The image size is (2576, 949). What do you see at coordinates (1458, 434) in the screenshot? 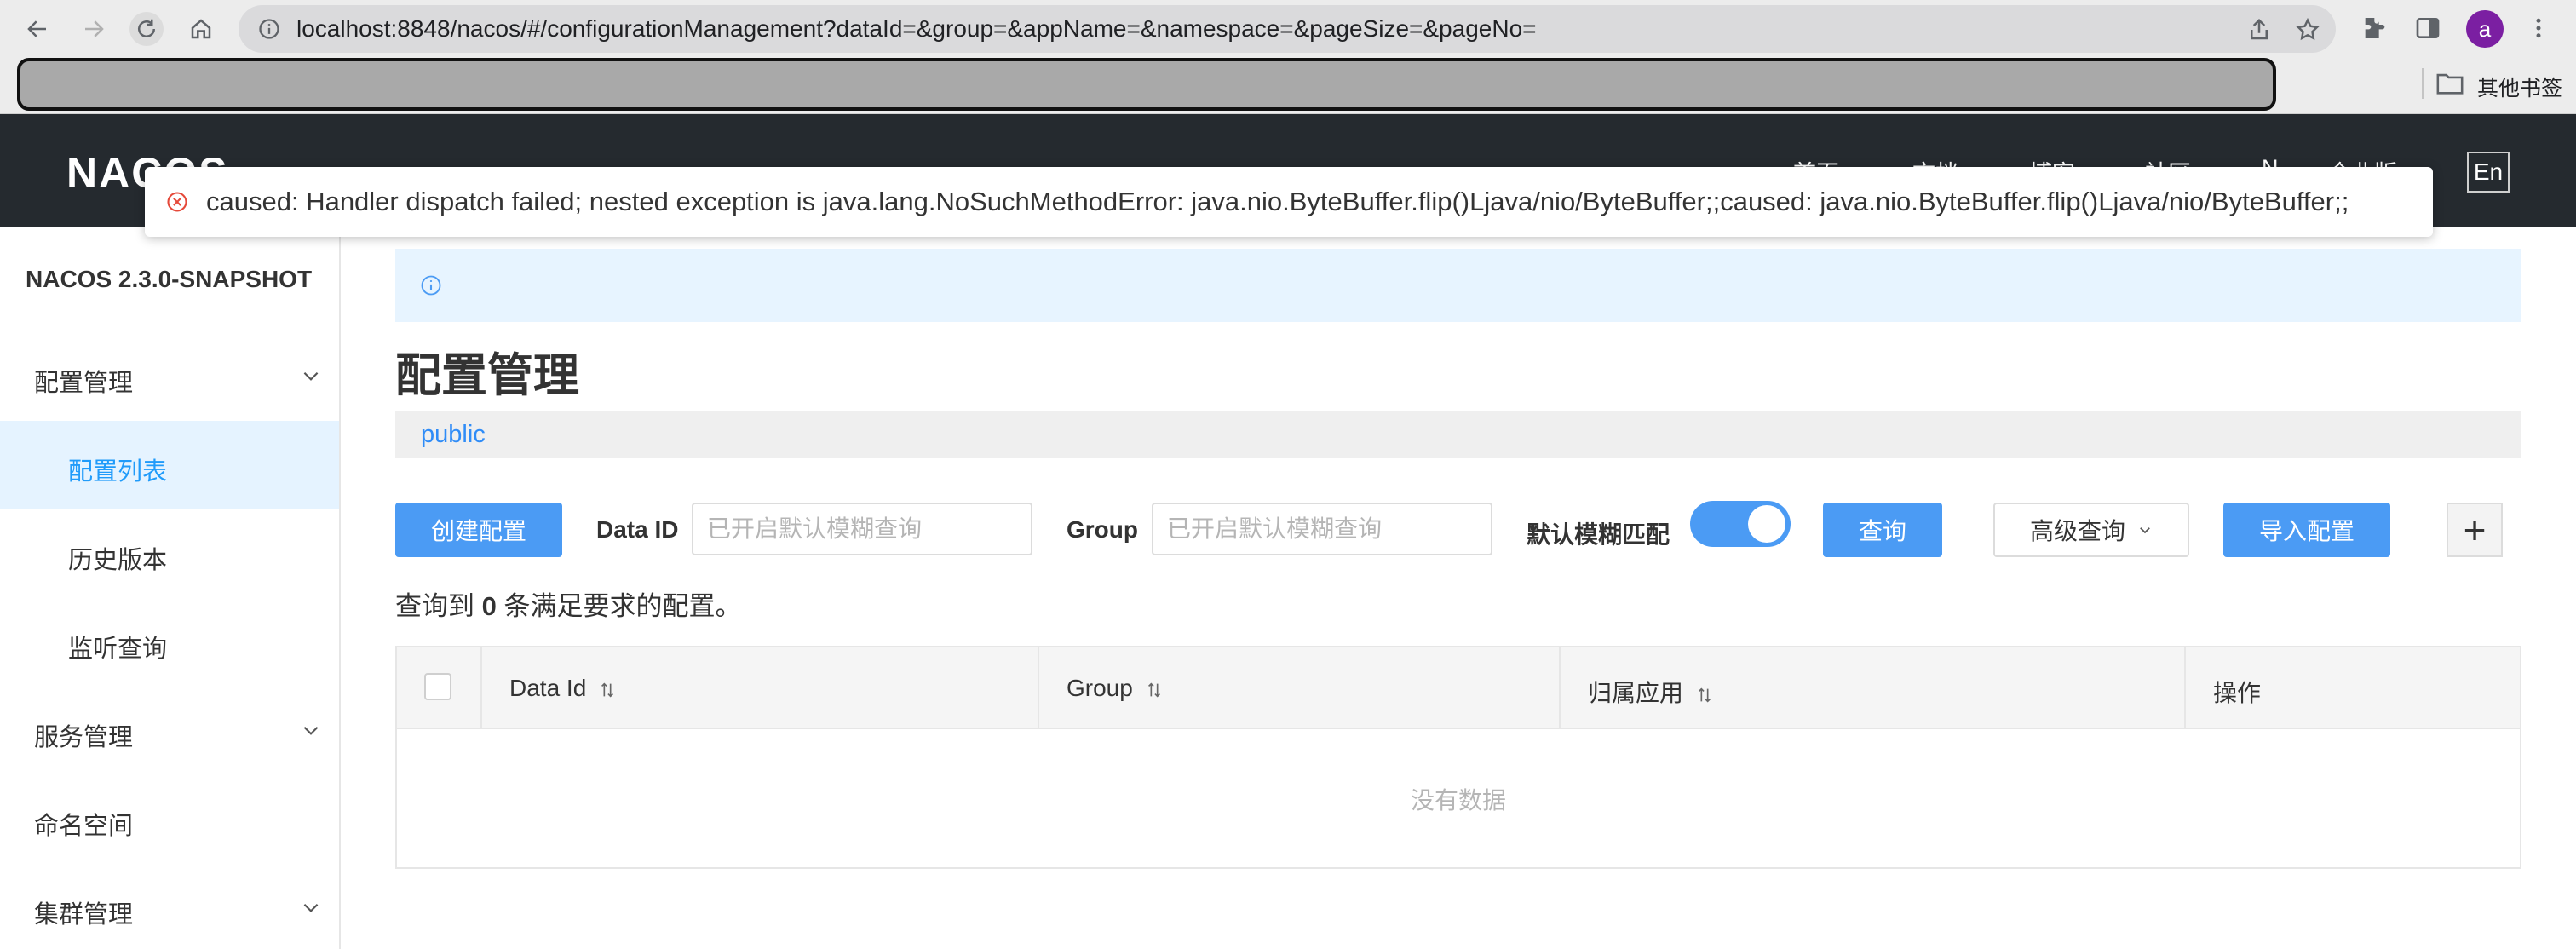
I see `namespace-bar: public` at bounding box center [1458, 434].